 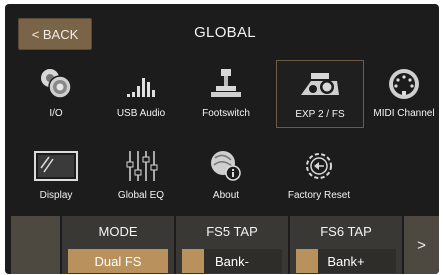 I want to click on param-value-box: Bank+, so click(x=346, y=261).